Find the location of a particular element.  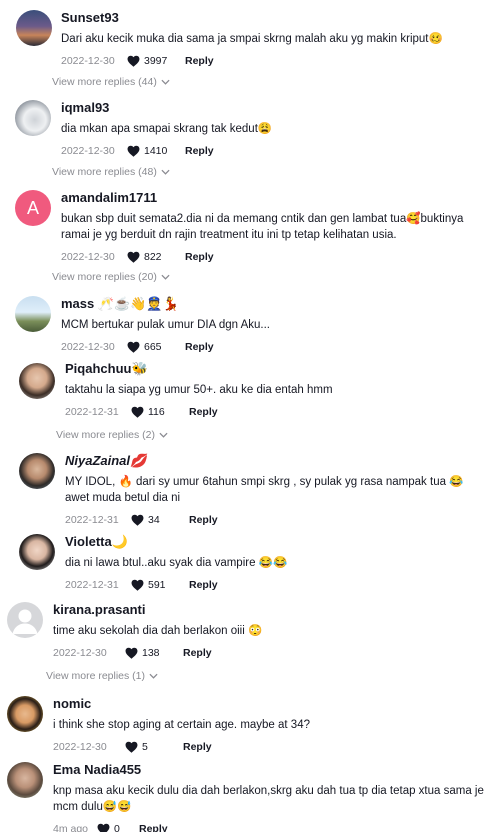

like-count: 138 is located at coordinates (151, 653).